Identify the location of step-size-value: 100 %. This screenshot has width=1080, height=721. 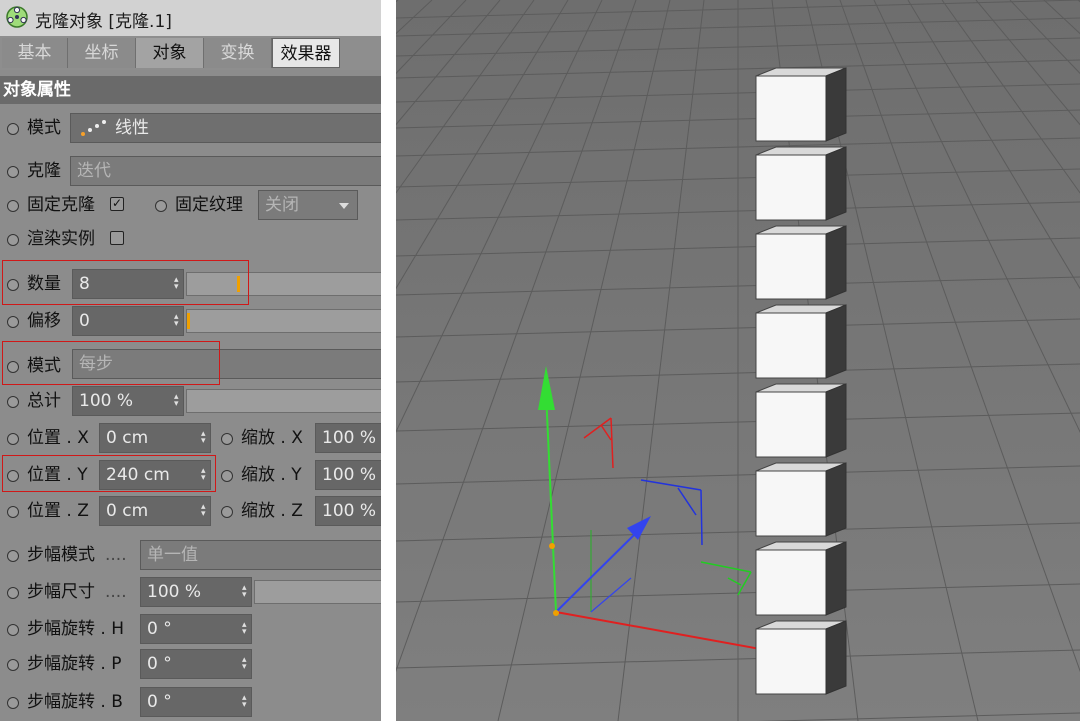
(174, 592).